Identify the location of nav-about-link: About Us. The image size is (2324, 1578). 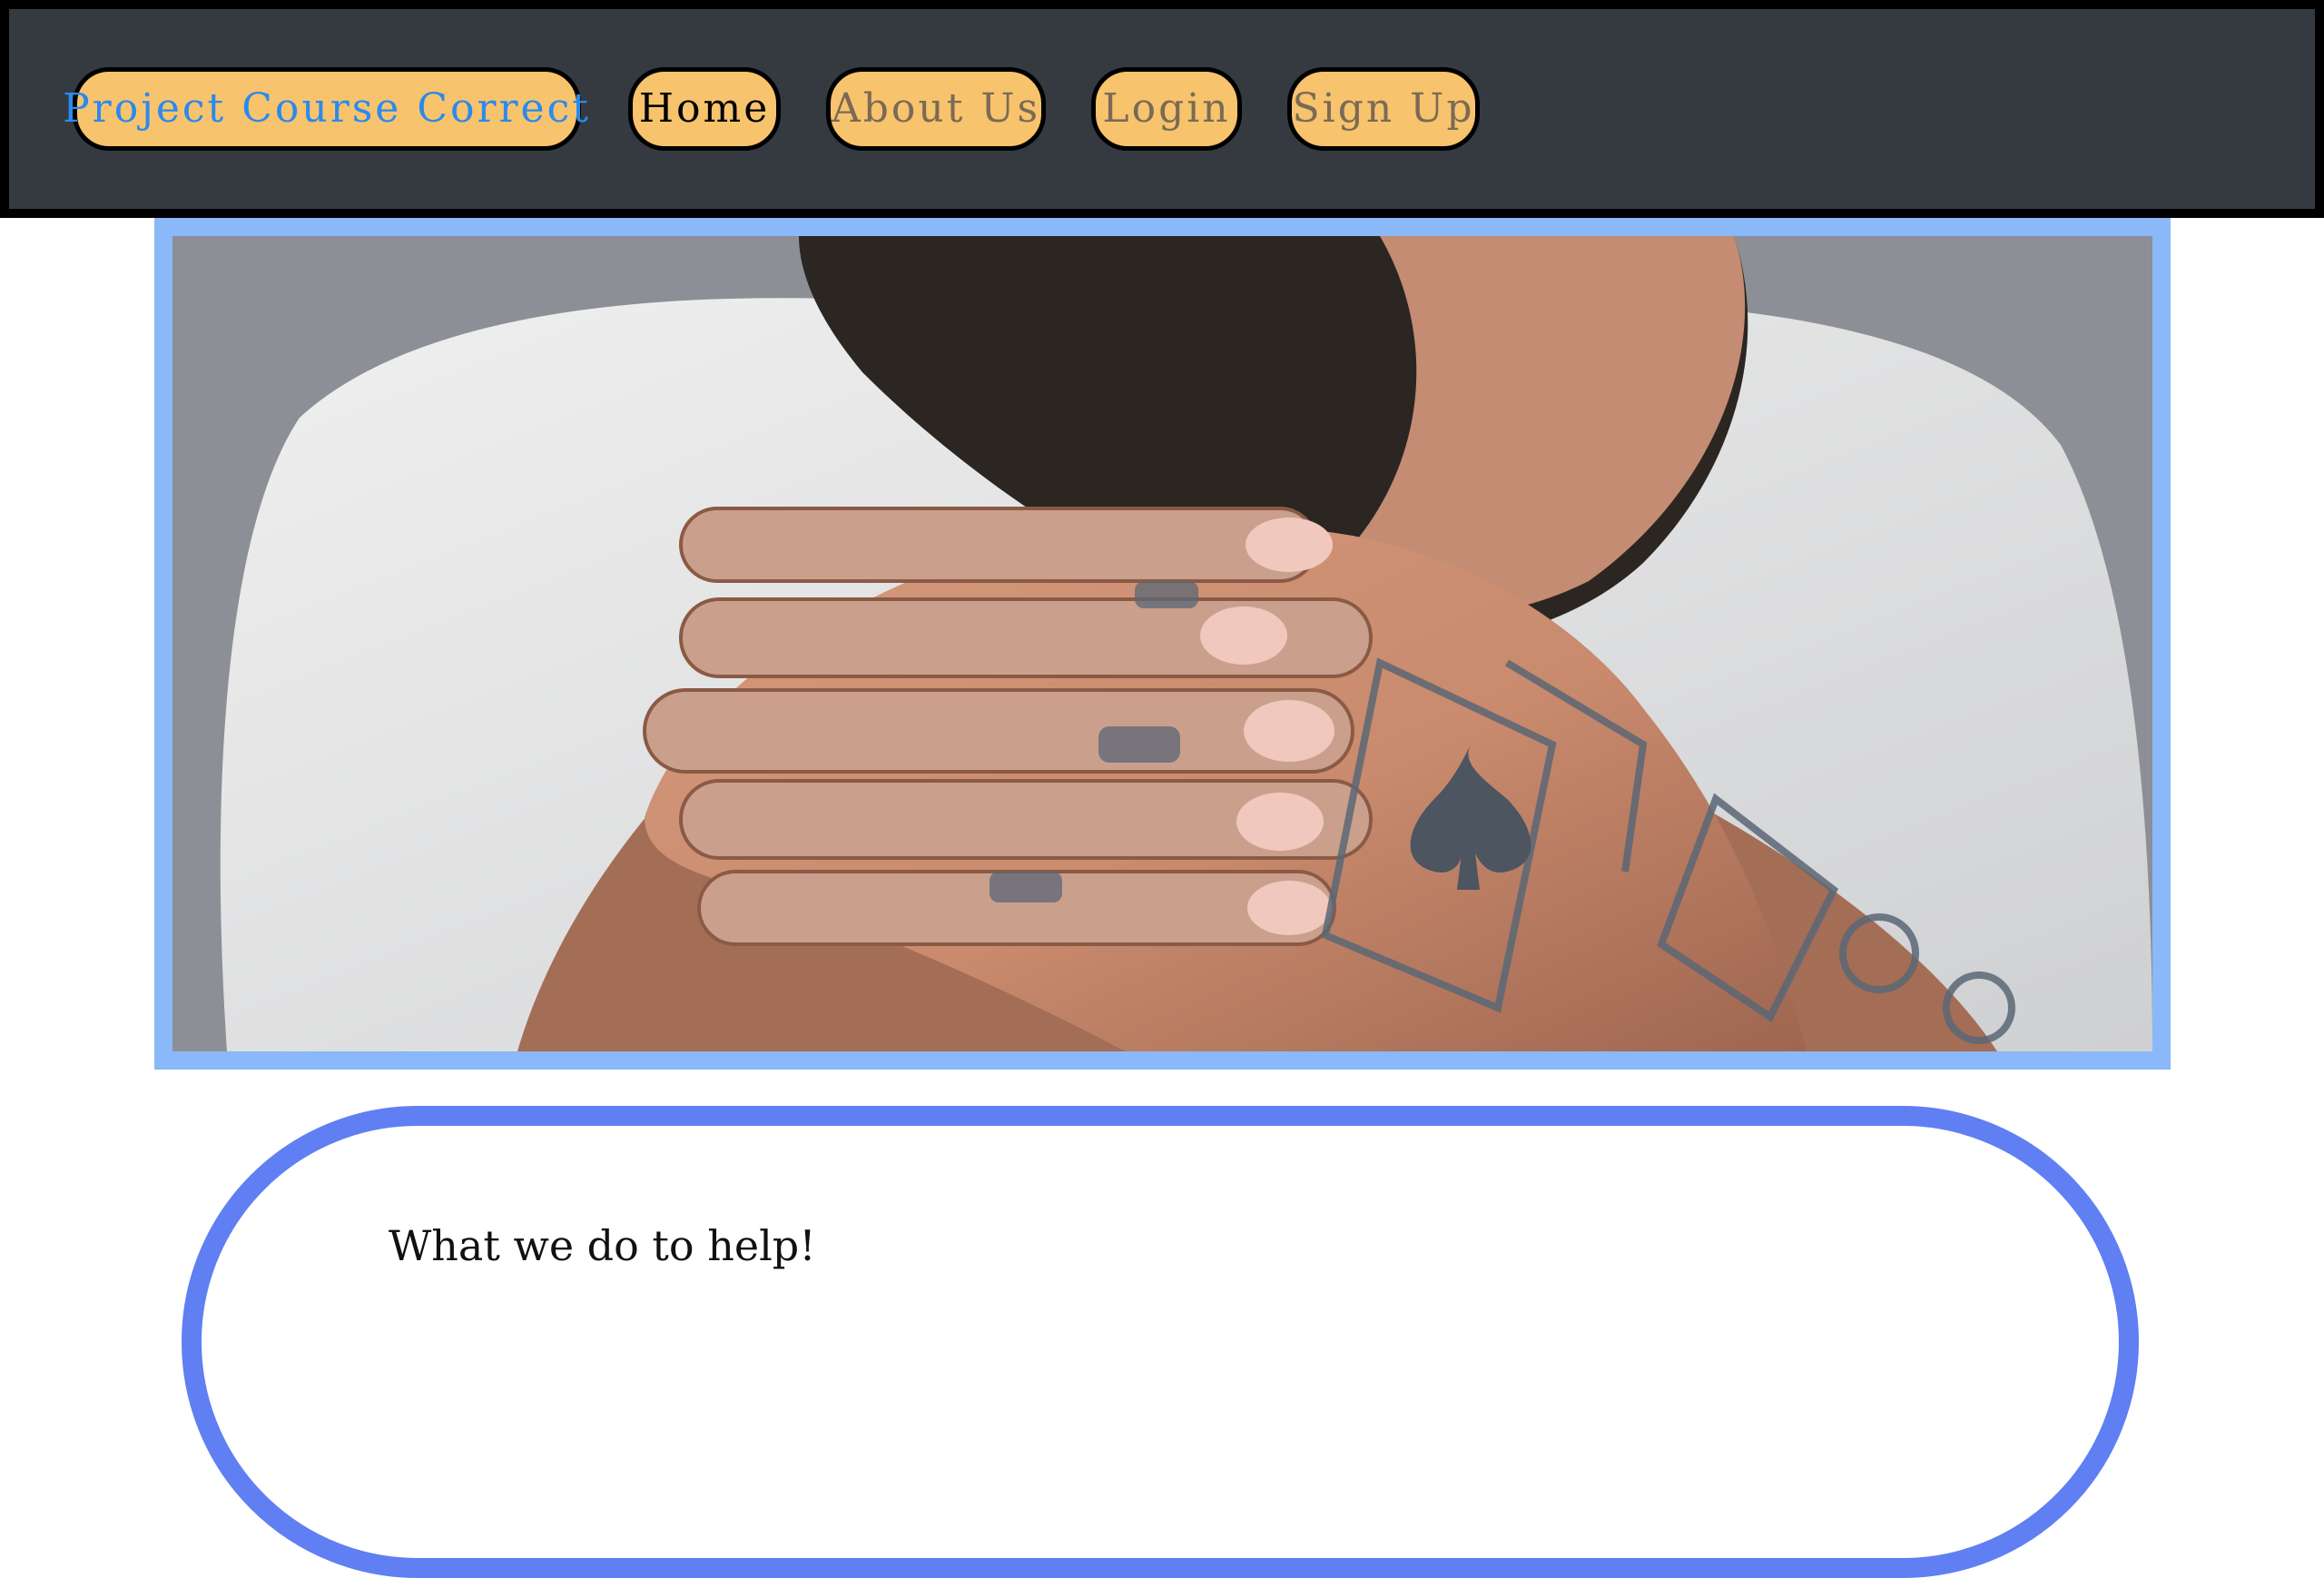
(936, 109).